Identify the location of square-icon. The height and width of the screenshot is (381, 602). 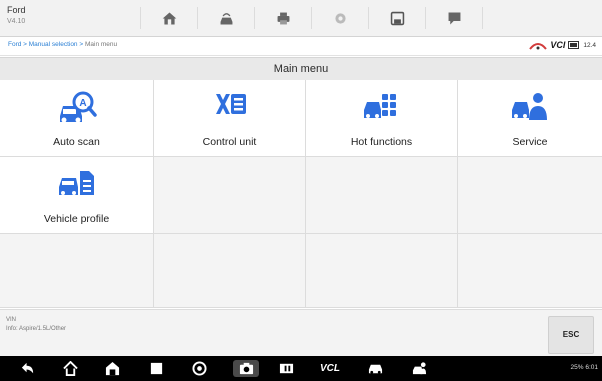
(156, 368).